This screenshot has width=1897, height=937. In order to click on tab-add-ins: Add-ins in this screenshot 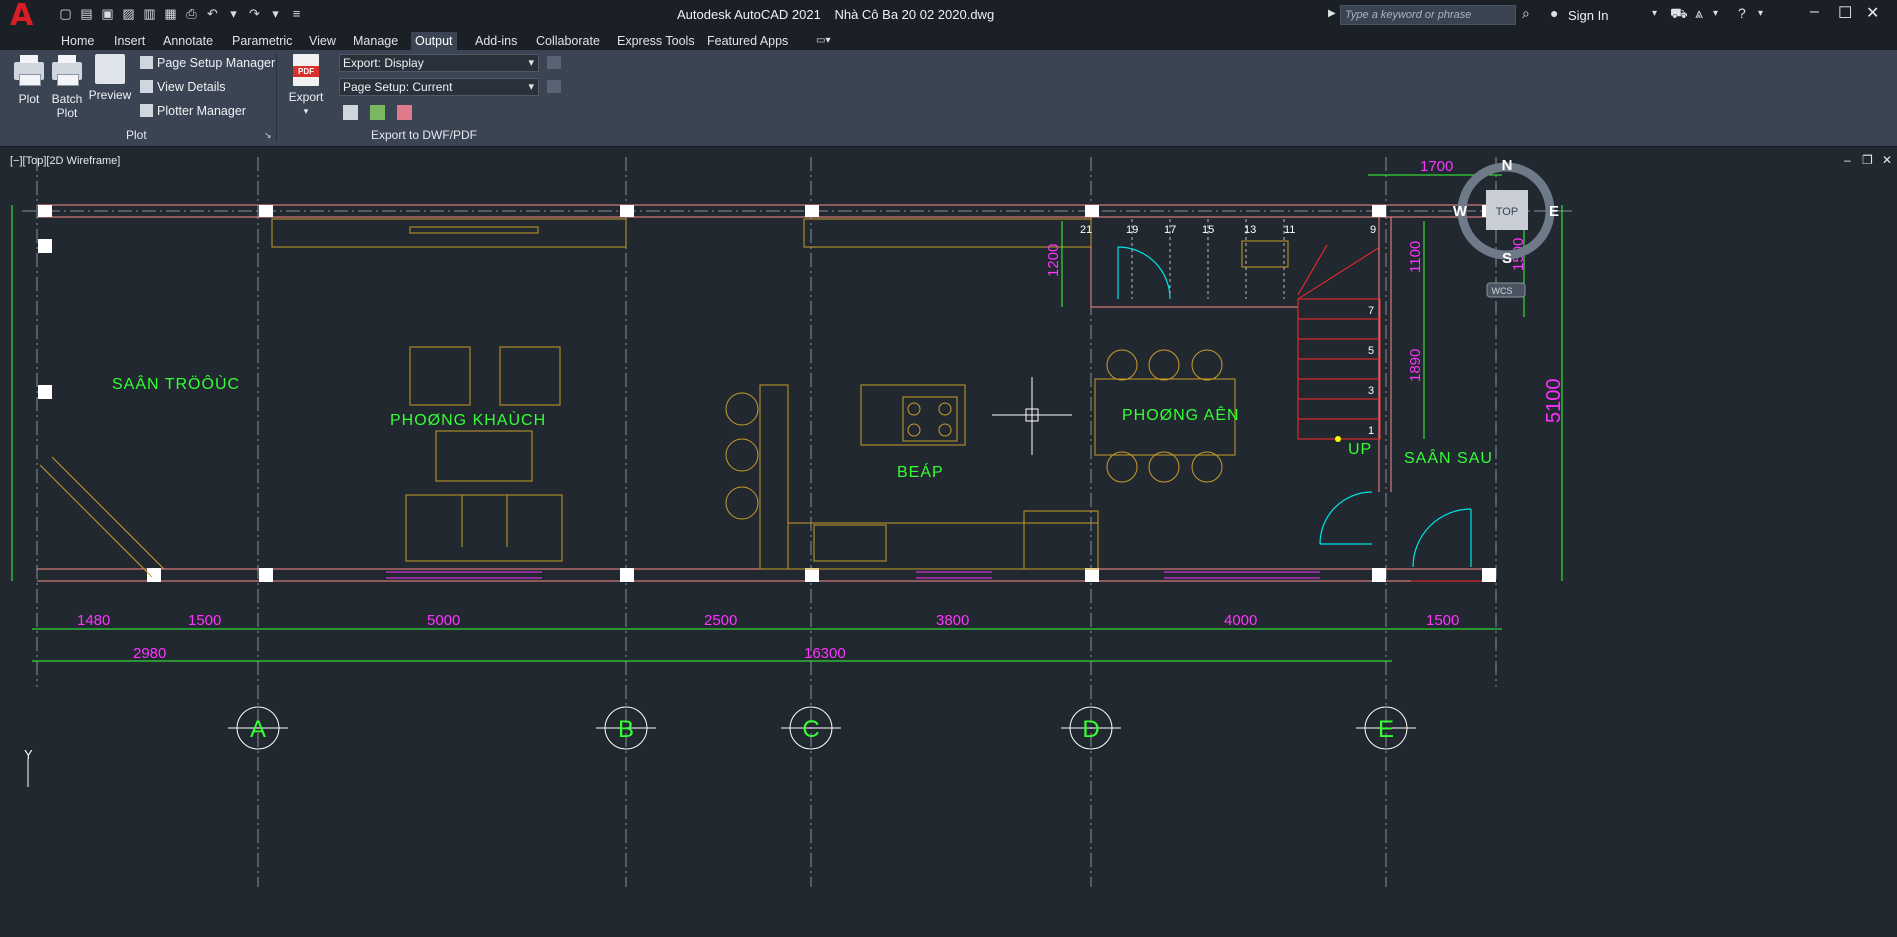, I will do `click(496, 41)`.